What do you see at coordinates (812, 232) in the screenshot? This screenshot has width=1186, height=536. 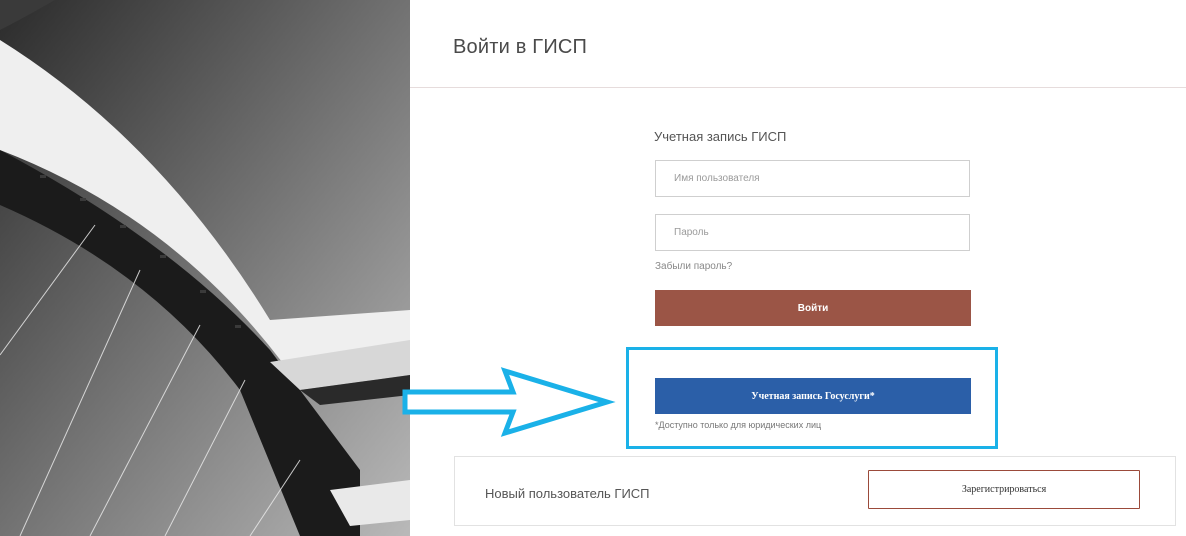 I see `password-input` at bounding box center [812, 232].